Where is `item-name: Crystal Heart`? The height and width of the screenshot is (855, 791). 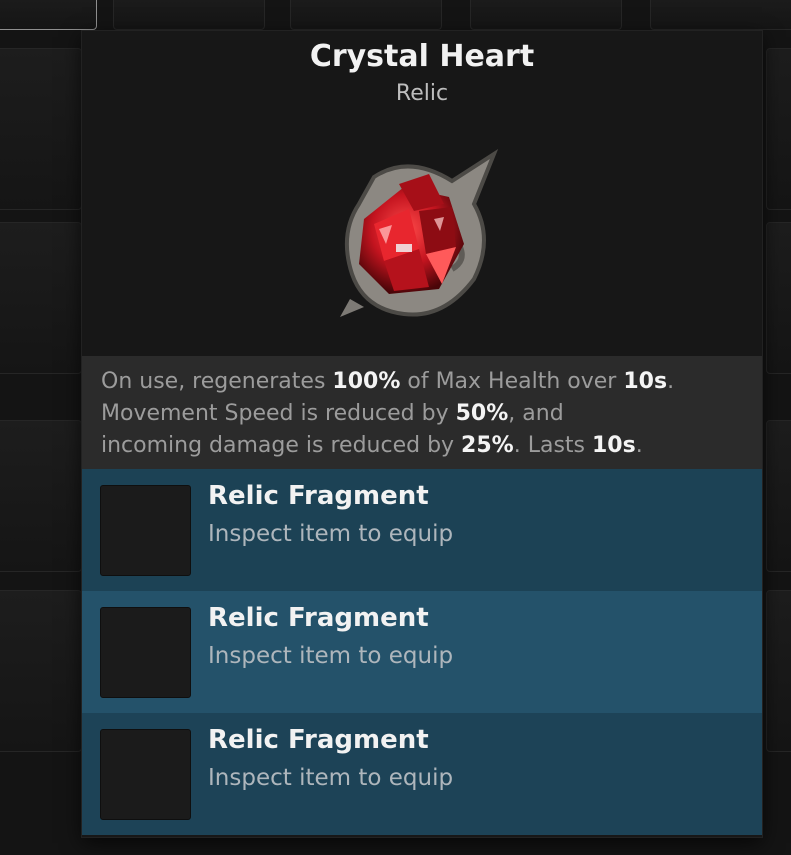
item-name: Crystal Heart is located at coordinates (422, 56).